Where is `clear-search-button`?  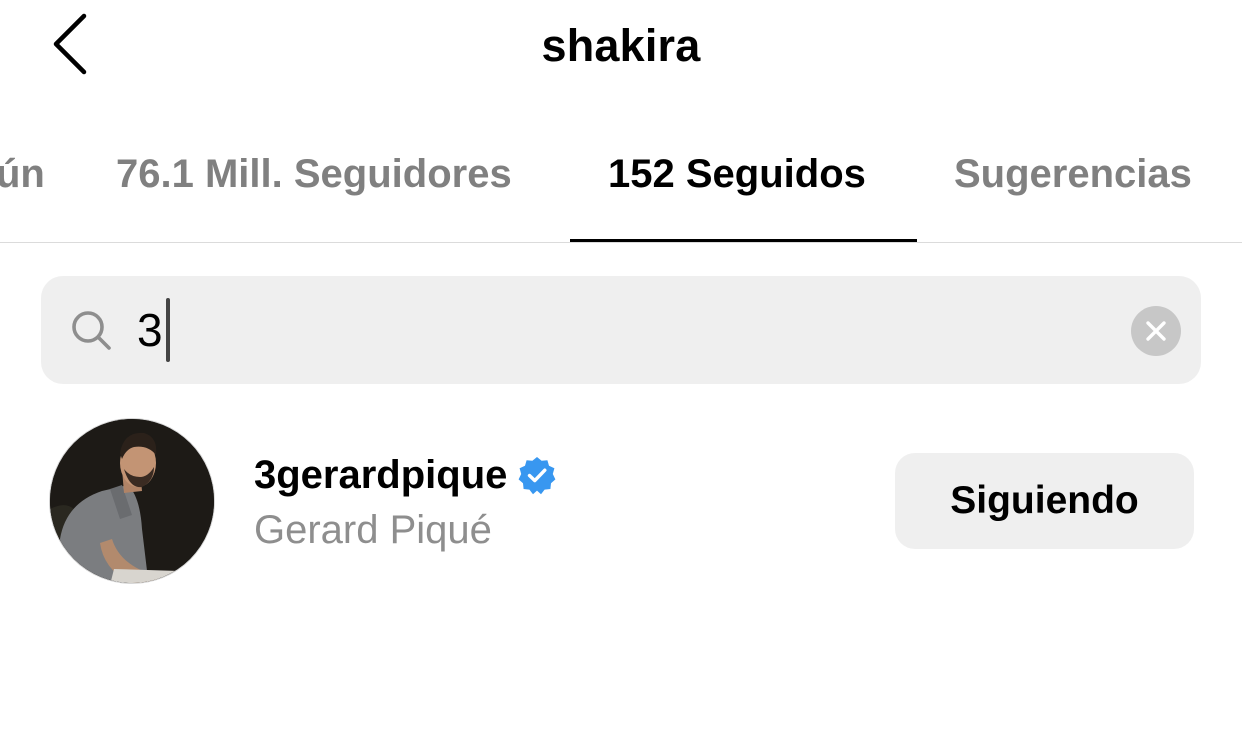 clear-search-button is located at coordinates (1156, 331).